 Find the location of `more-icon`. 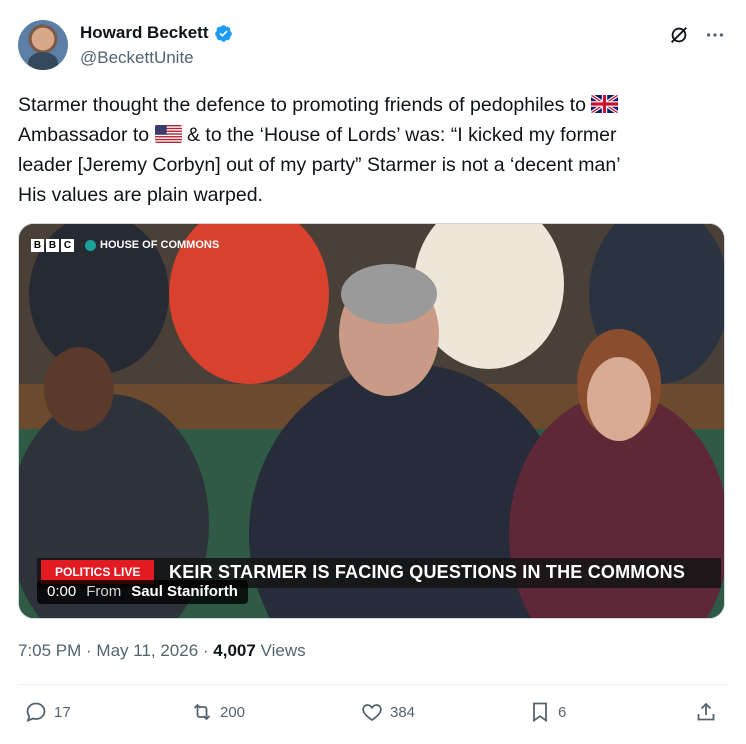

more-icon is located at coordinates (715, 35).